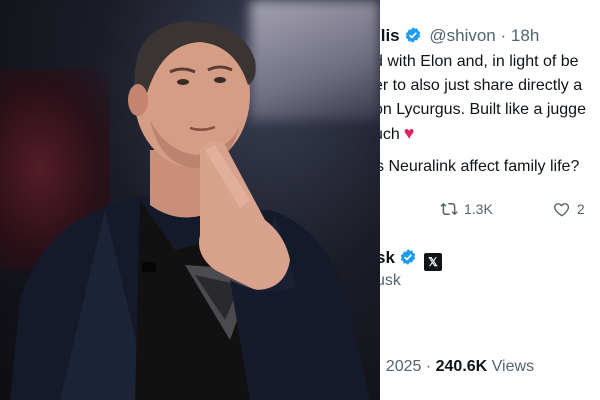  Describe the element at coordinates (461, 366) in the screenshot. I see `views-count: 240.6K` at that location.